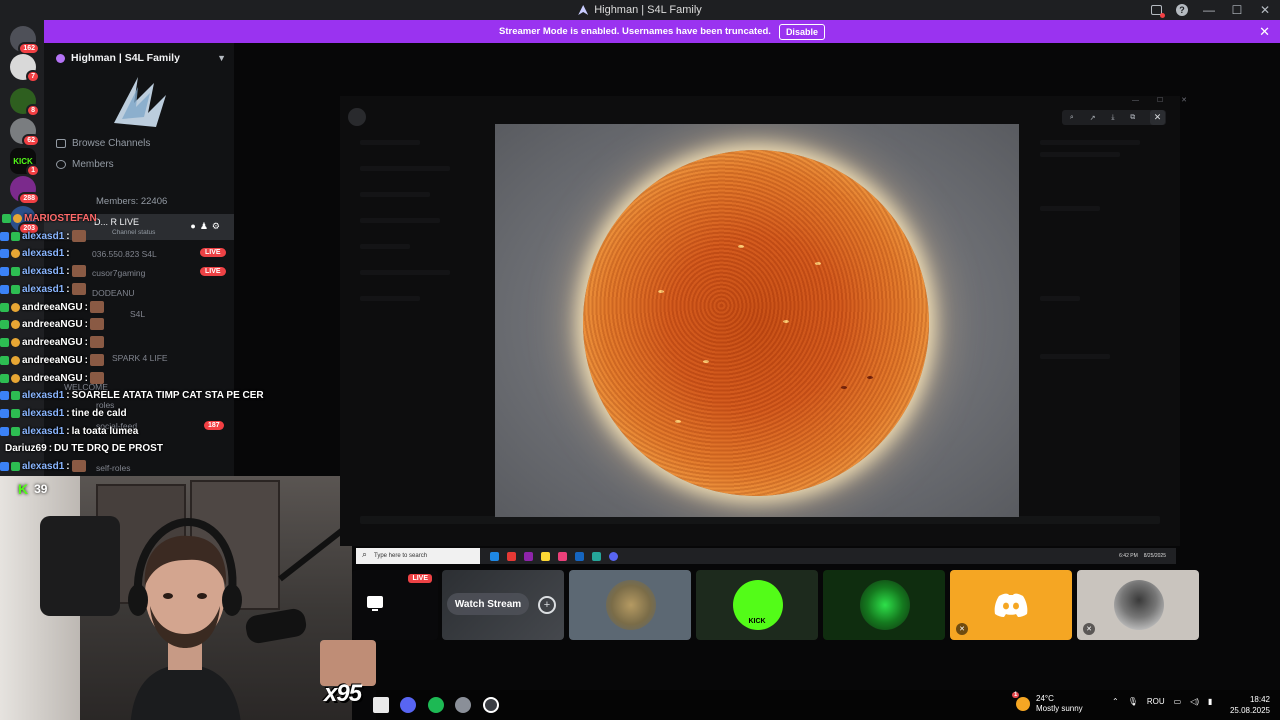  Describe the element at coordinates (757, 621) in the screenshot. I see `kick-avatar-label: KICK` at that location.